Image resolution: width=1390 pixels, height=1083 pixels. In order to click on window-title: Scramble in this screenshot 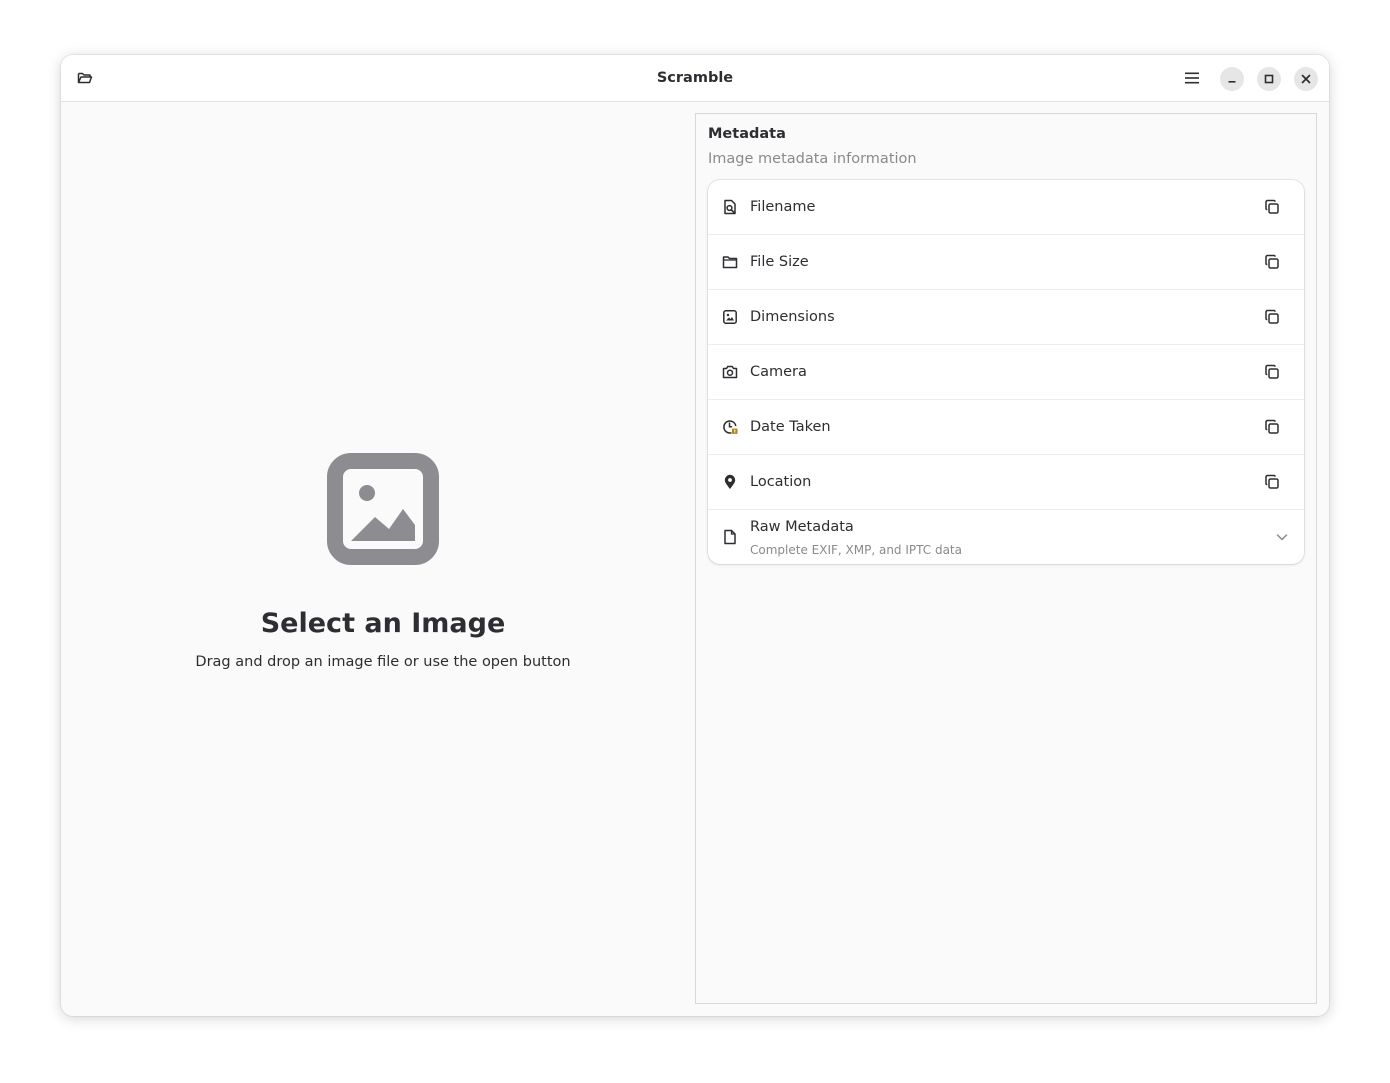, I will do `click(695, 78)`.